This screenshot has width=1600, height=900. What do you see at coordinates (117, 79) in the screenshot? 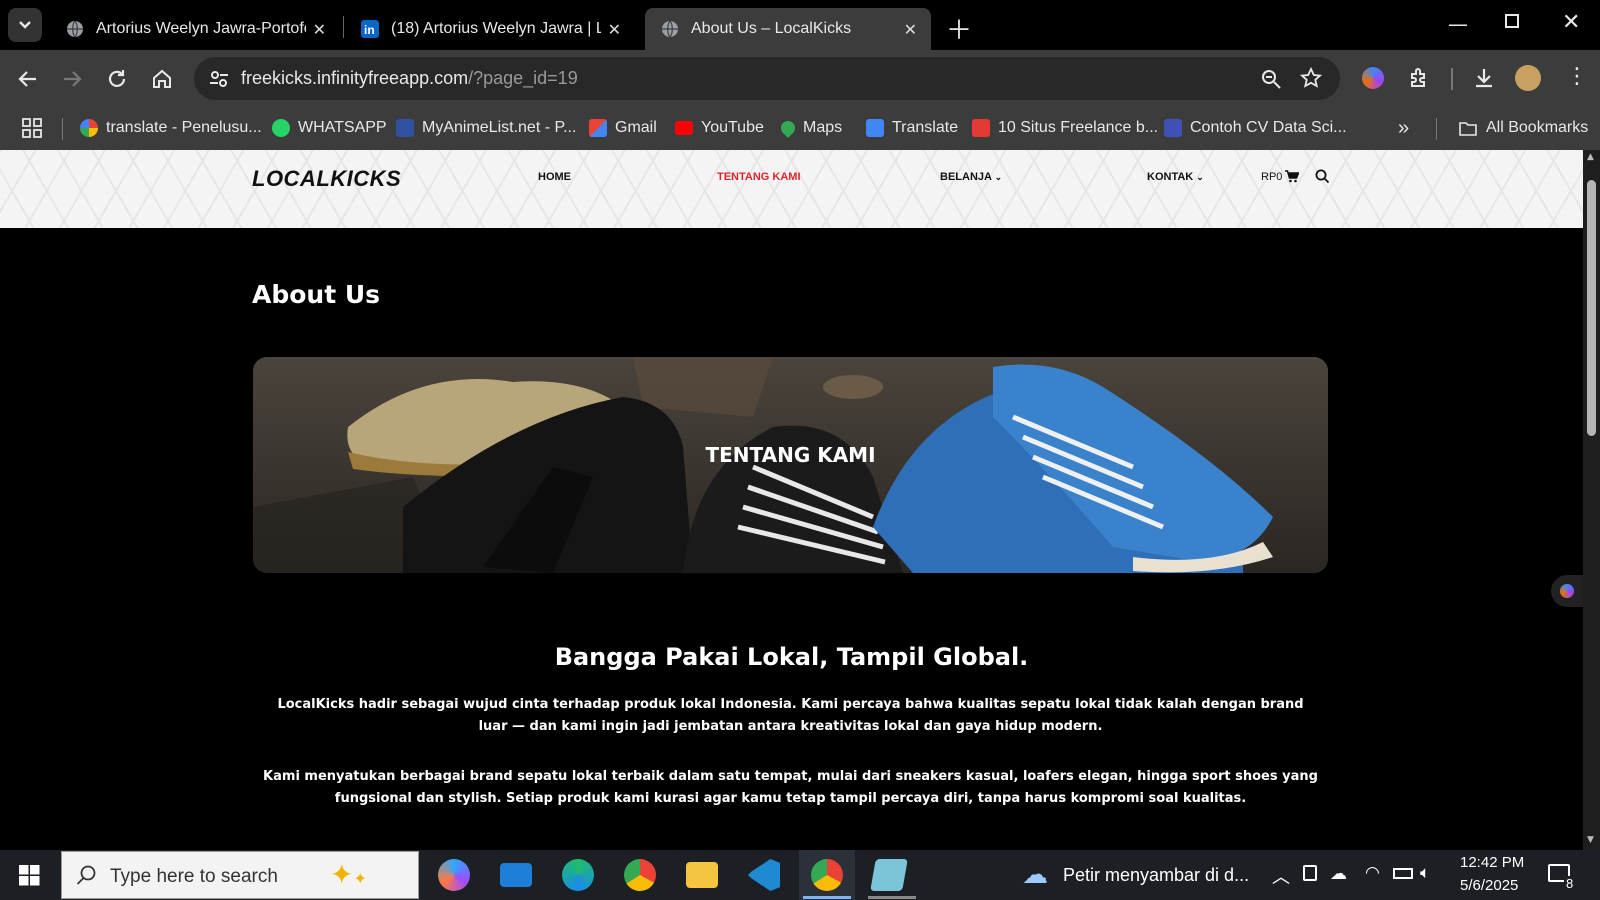
I see `reload-icon` at bounding box center [117, 79].